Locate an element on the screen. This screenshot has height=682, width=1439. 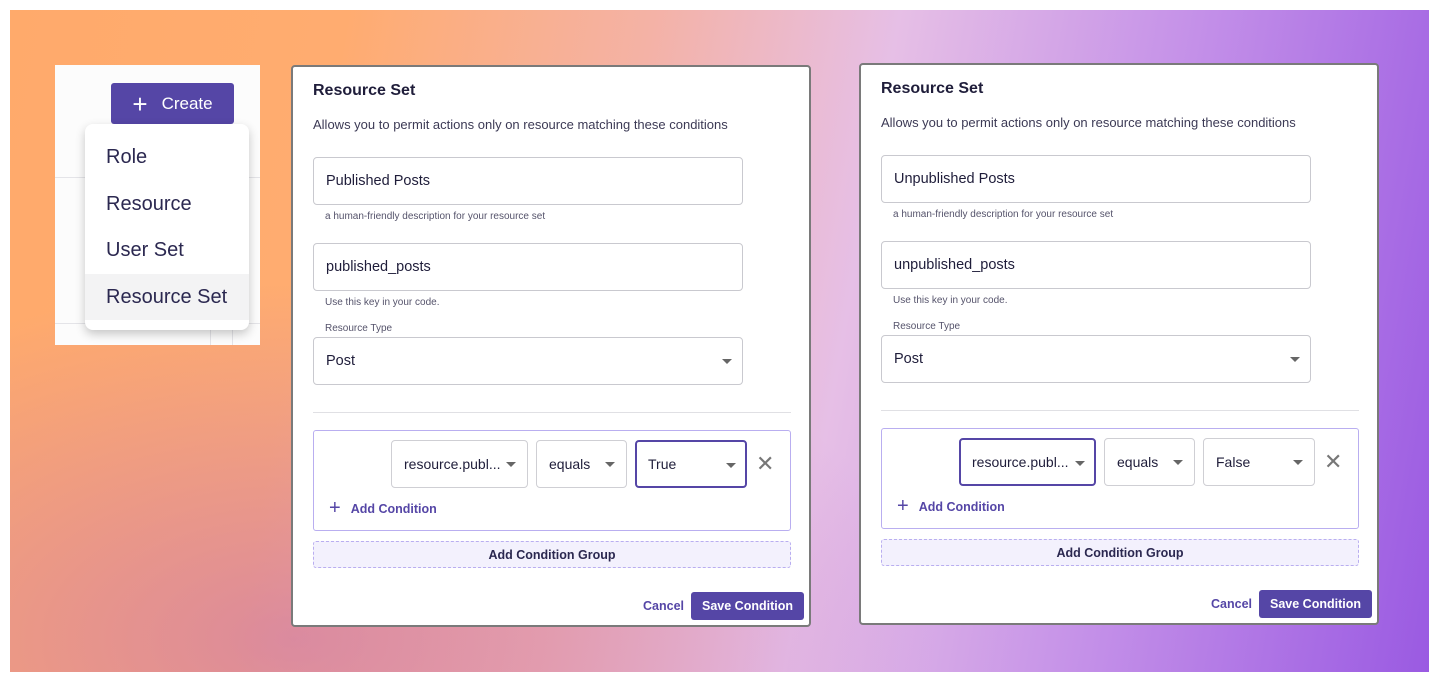
menu-item-role: Role is located at coordinates (167, 157).